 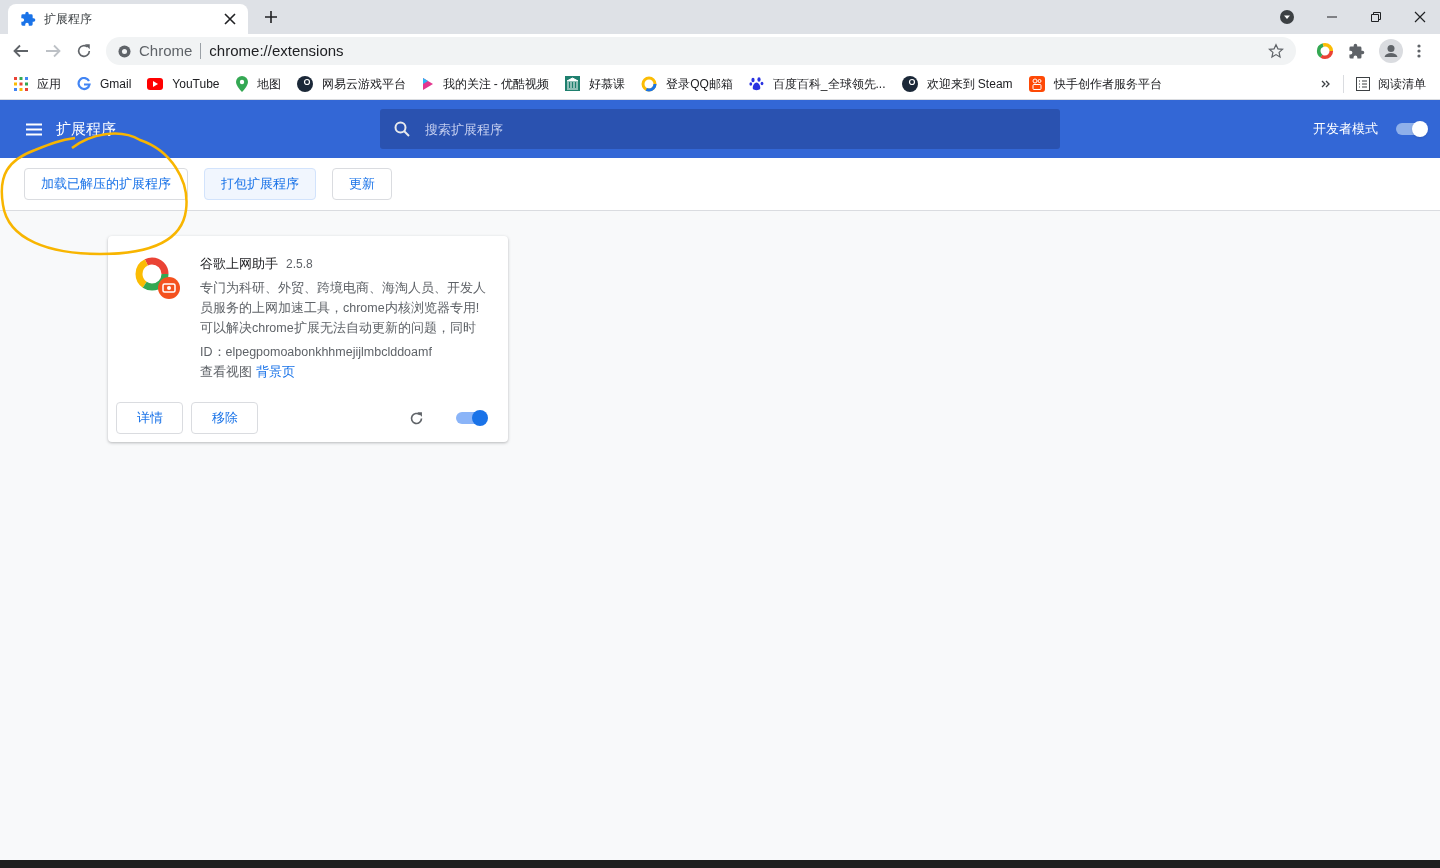 I want to click on new-tab-icon, so click(x=271, y=17).